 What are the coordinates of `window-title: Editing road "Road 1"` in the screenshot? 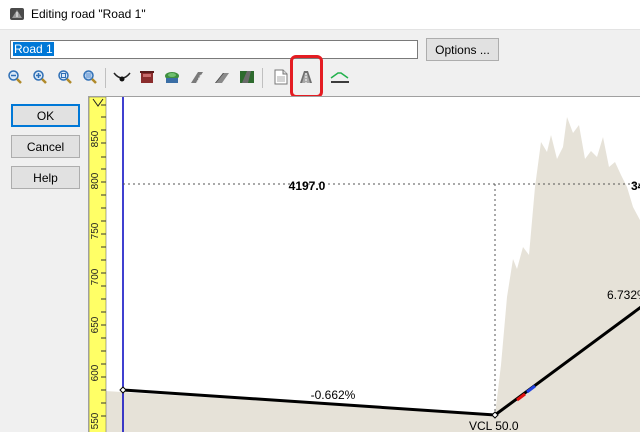 It's located at (88, 14).